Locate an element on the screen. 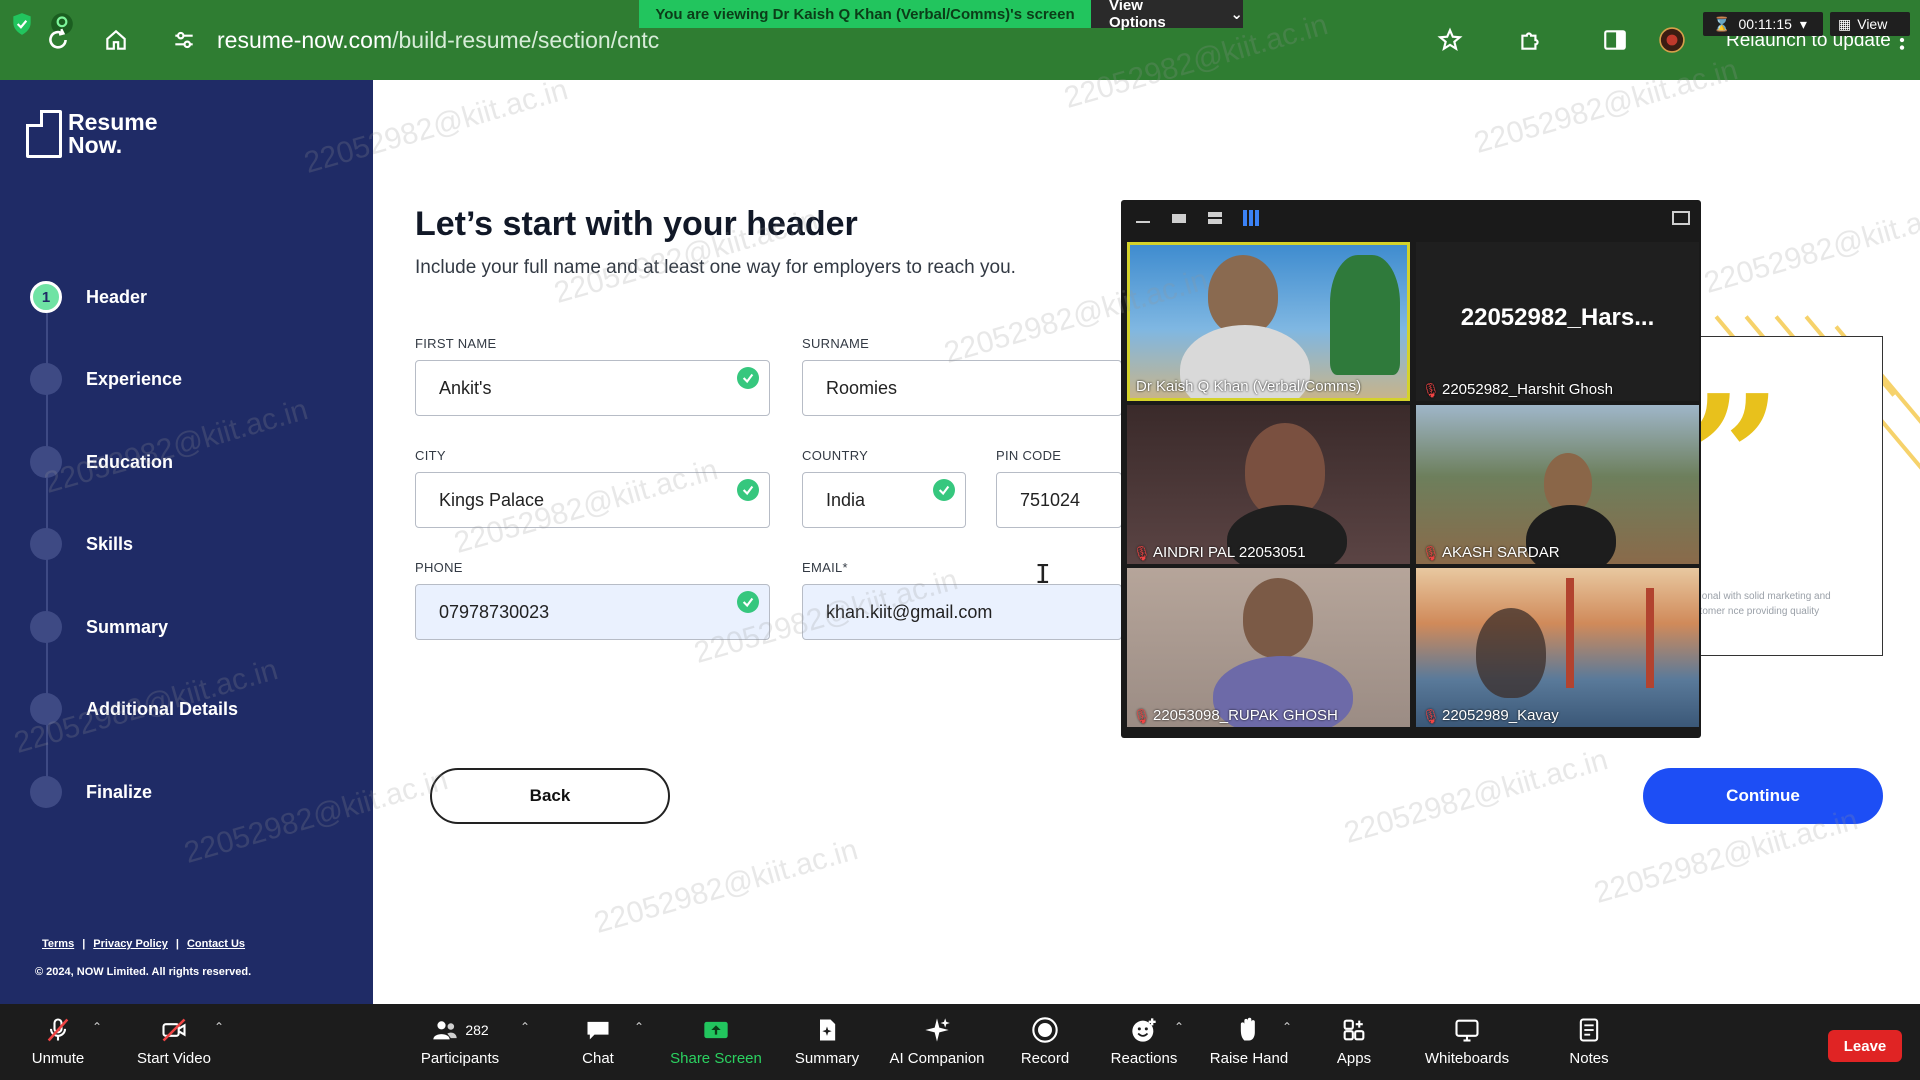 The width and height of the screenshot is (1920, 1080). grid-view-icon is located at coordinates (1251, 218).